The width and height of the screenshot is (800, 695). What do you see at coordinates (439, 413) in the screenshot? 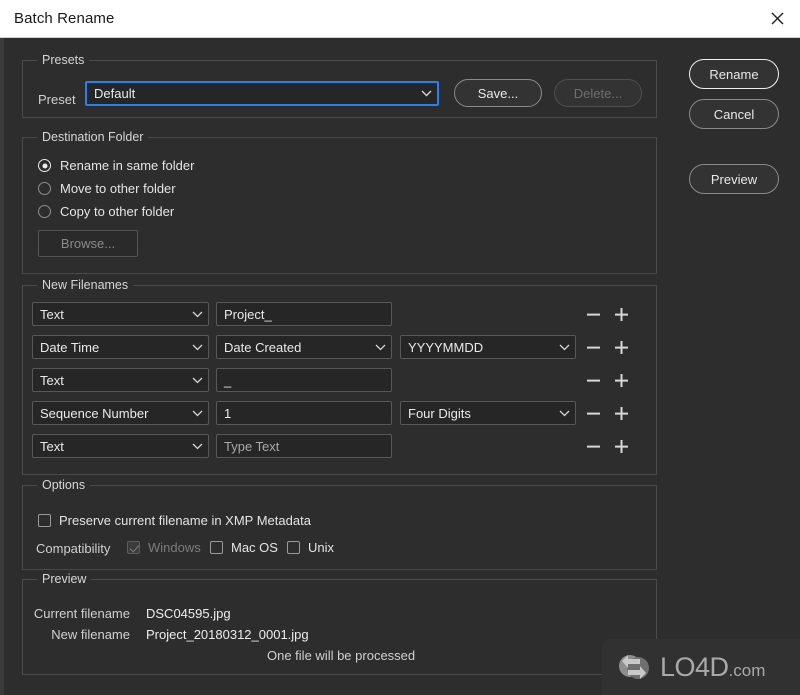
I see `filename-row-extra-value: Four Digits` at bounding box center [439, 413].